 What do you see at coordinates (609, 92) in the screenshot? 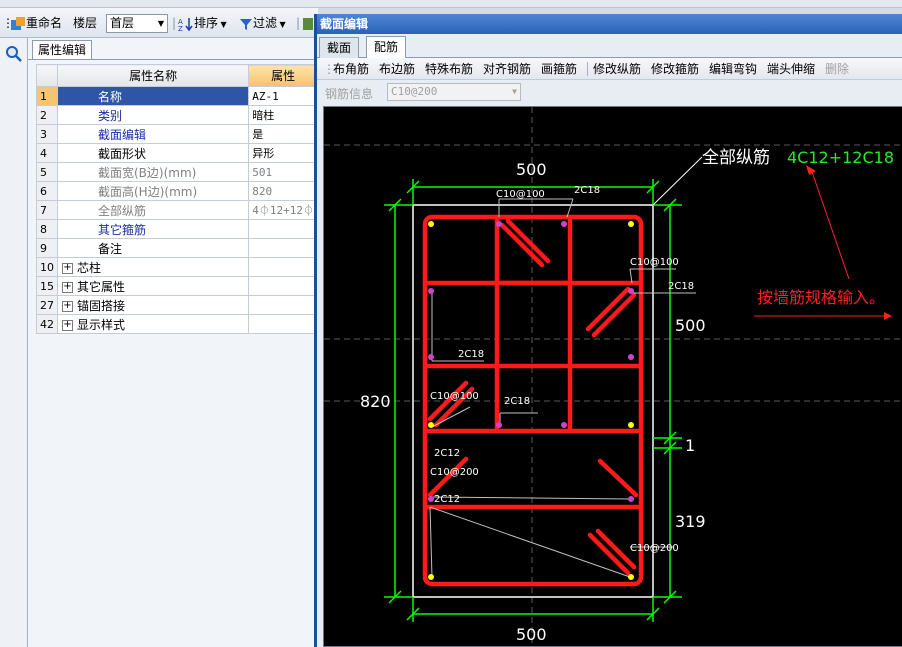
I see `rebar-info-bar: 钢筋信息 C10@200 ▼` at bounding box center [609, 92].